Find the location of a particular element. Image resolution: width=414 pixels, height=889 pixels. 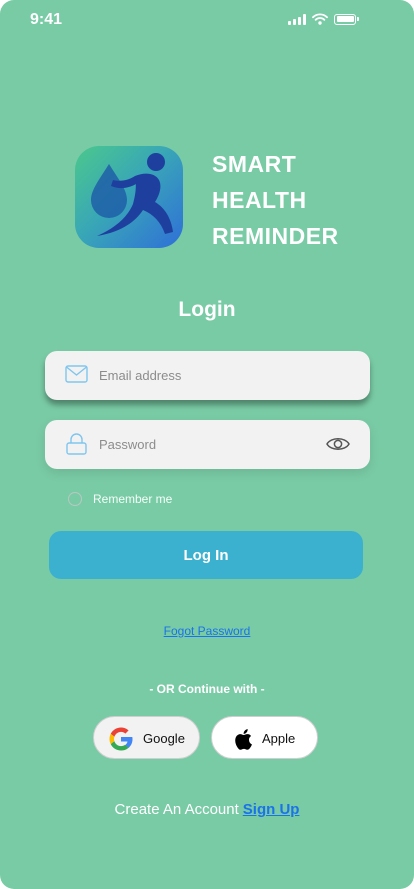

email-field is located at coordinates (207, 375).